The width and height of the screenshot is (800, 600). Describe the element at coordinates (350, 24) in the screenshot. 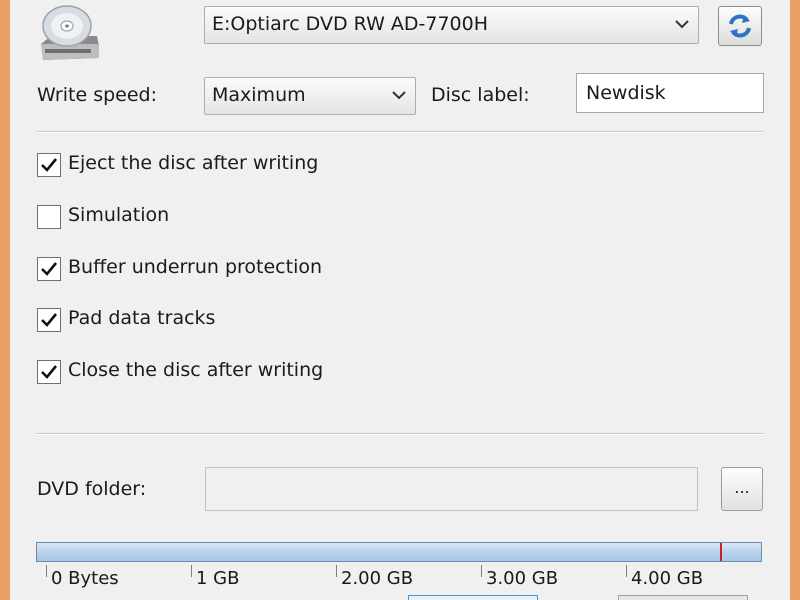

I see `drive-select-value: E:Optiarc DVD RW AD-7700H` at that location.